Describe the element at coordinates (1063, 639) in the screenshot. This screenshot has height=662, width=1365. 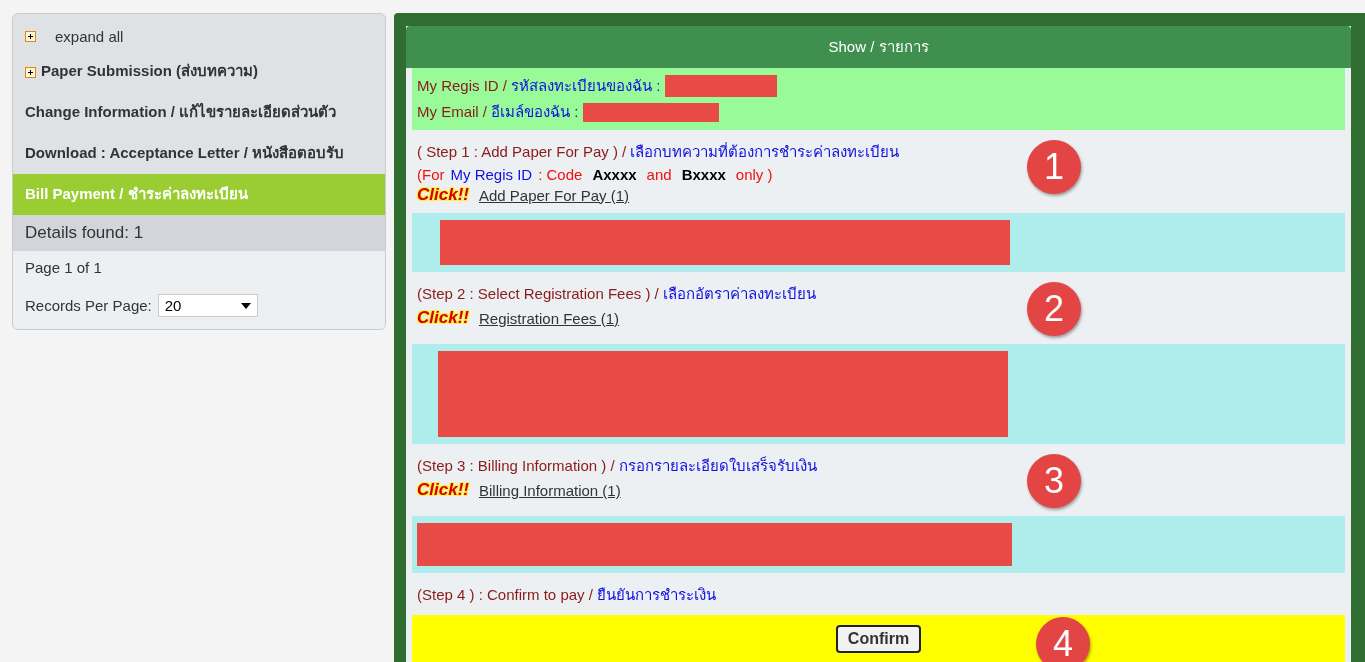
I see `step-number-badge: 4` at that location.